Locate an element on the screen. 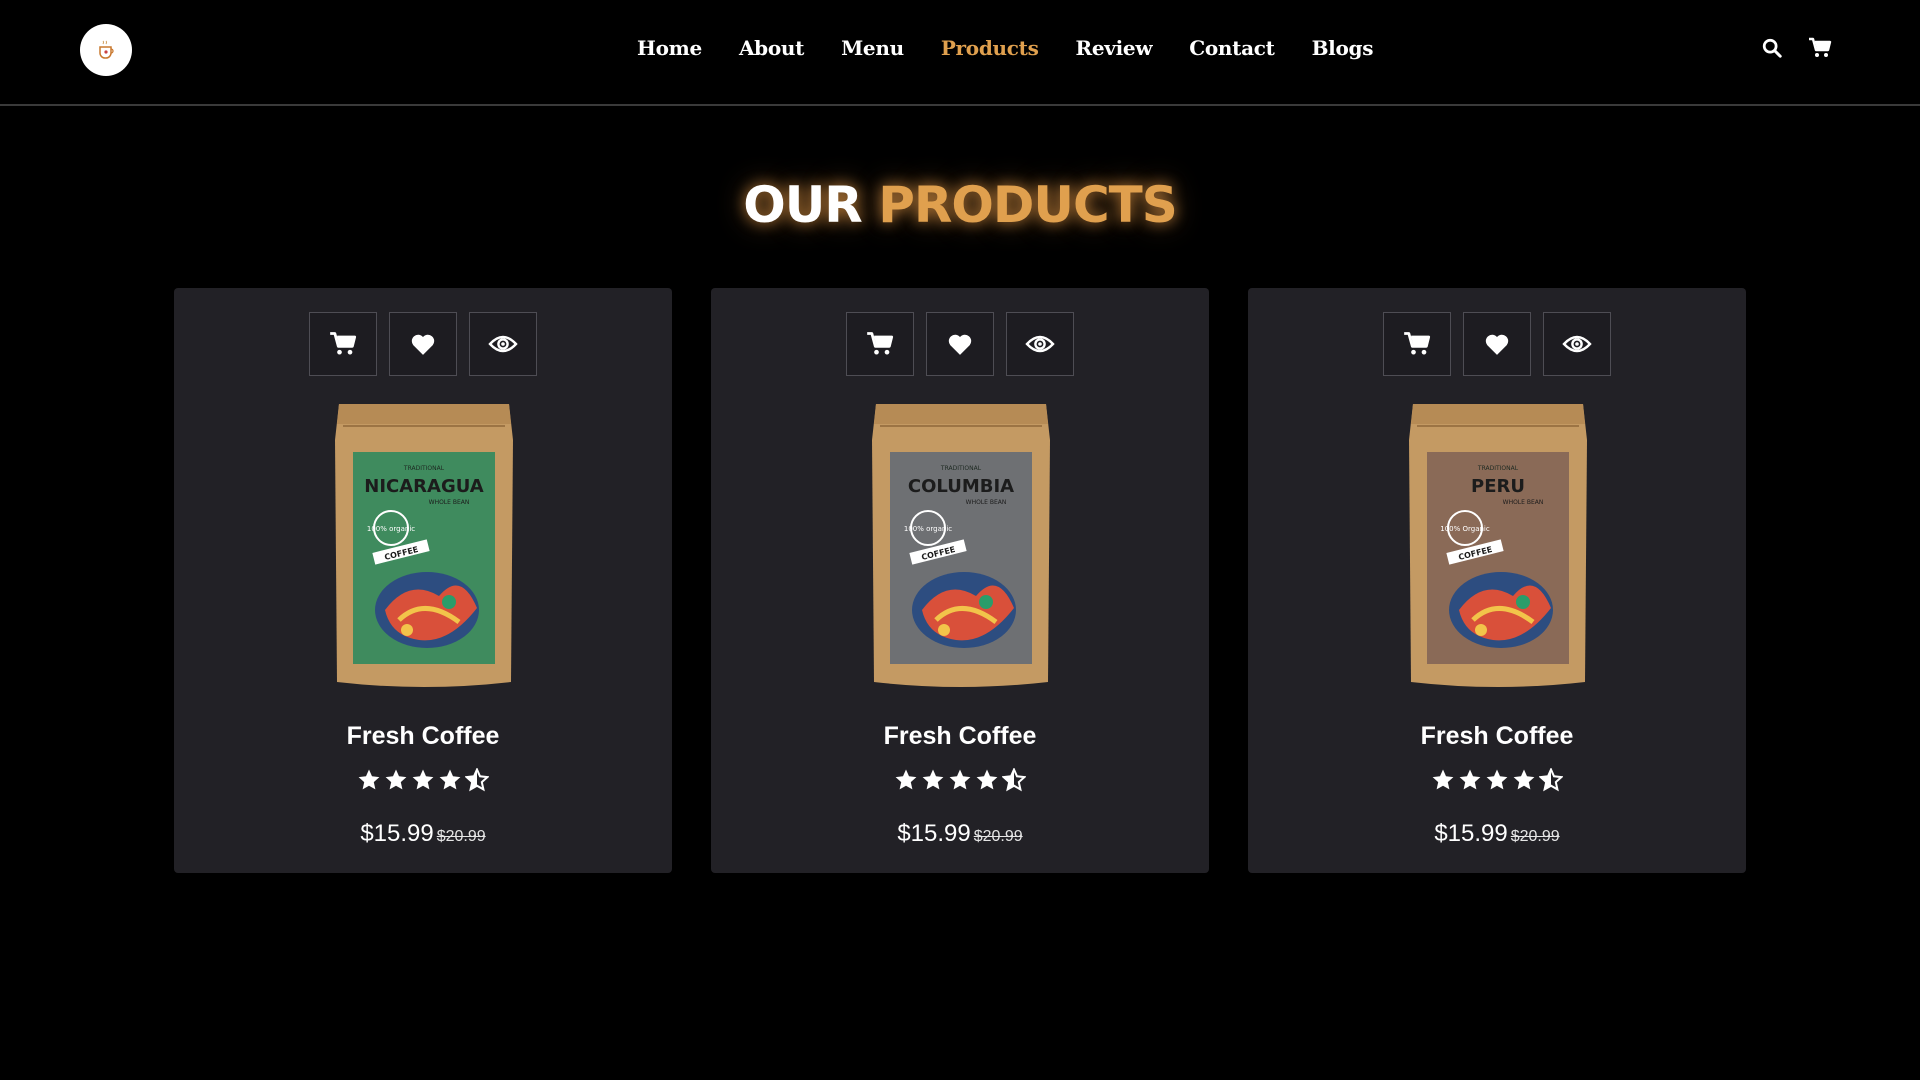 The image size is (1920, 1080). nav-about: About is located at coordinates (771, 48).